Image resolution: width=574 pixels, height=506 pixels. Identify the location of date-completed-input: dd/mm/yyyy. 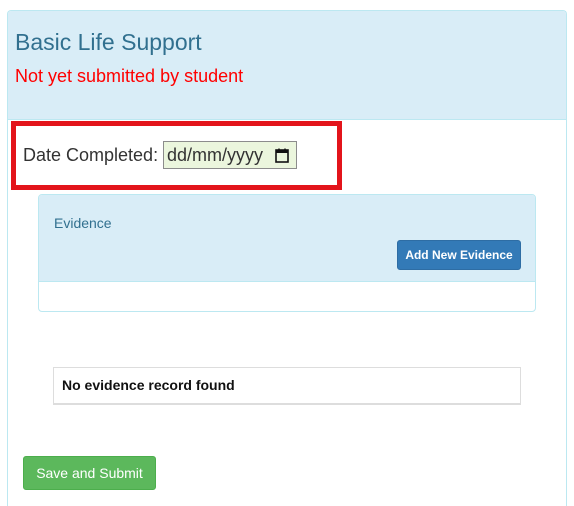
(230, 155).